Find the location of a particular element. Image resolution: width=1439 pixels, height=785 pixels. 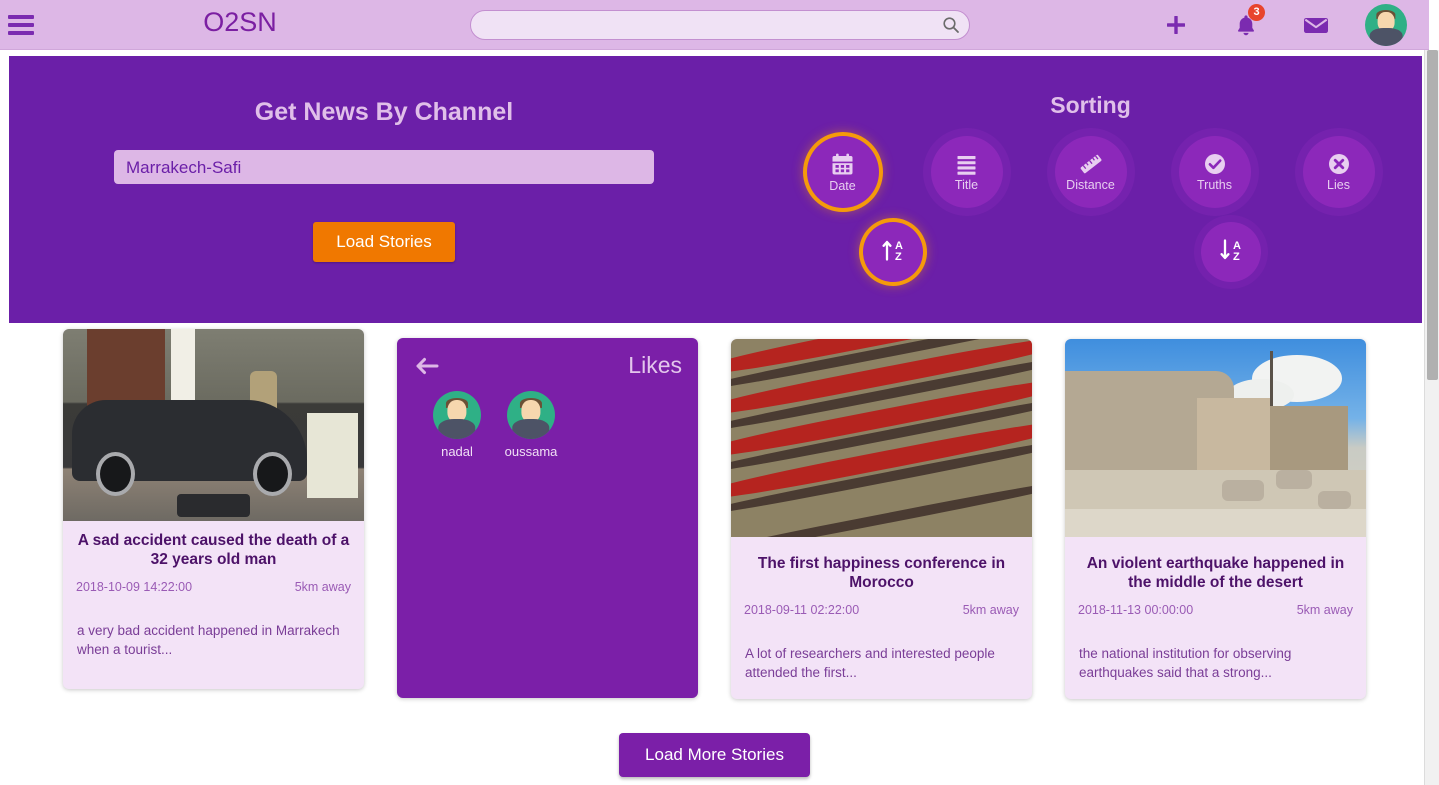

likes-title: Likes is located at coordinates (655, 365).